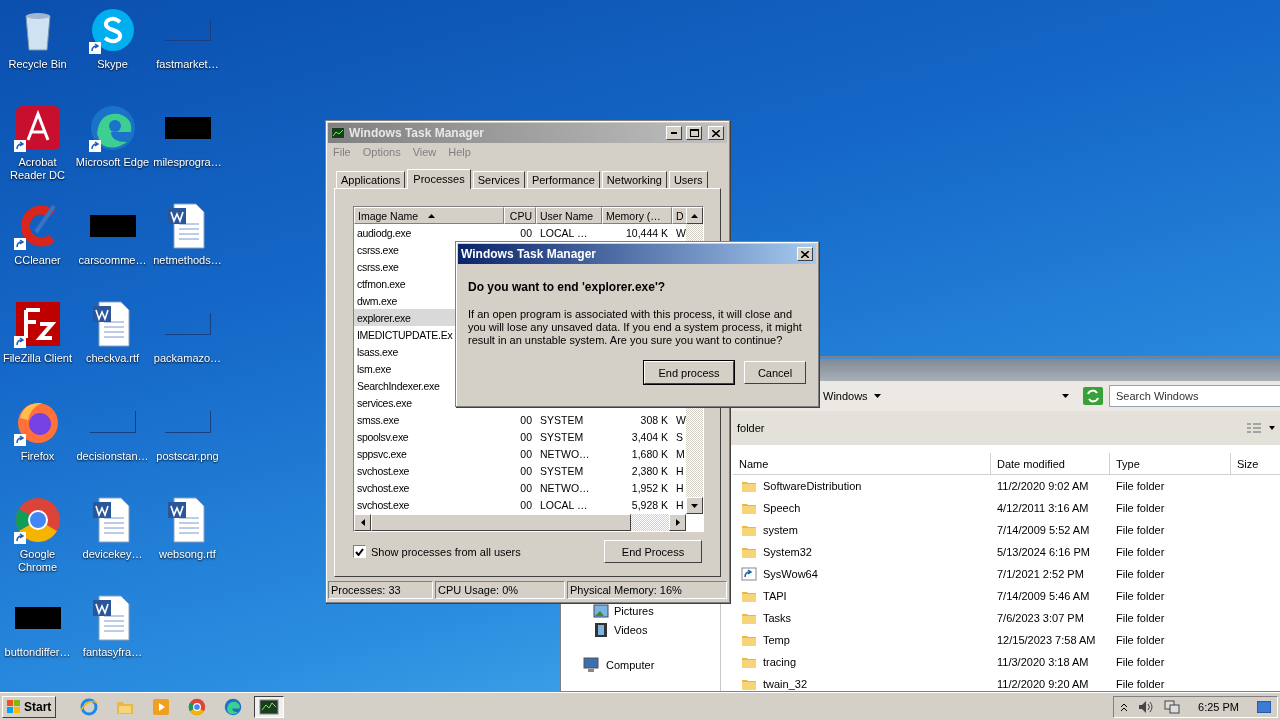 The height and width of the screenshot is (720, 1280). Describe the element at coordinates (1043, 486) in the screenshot. I see `date-cell-text: 11/2/2020 9:02 AM` at that location.